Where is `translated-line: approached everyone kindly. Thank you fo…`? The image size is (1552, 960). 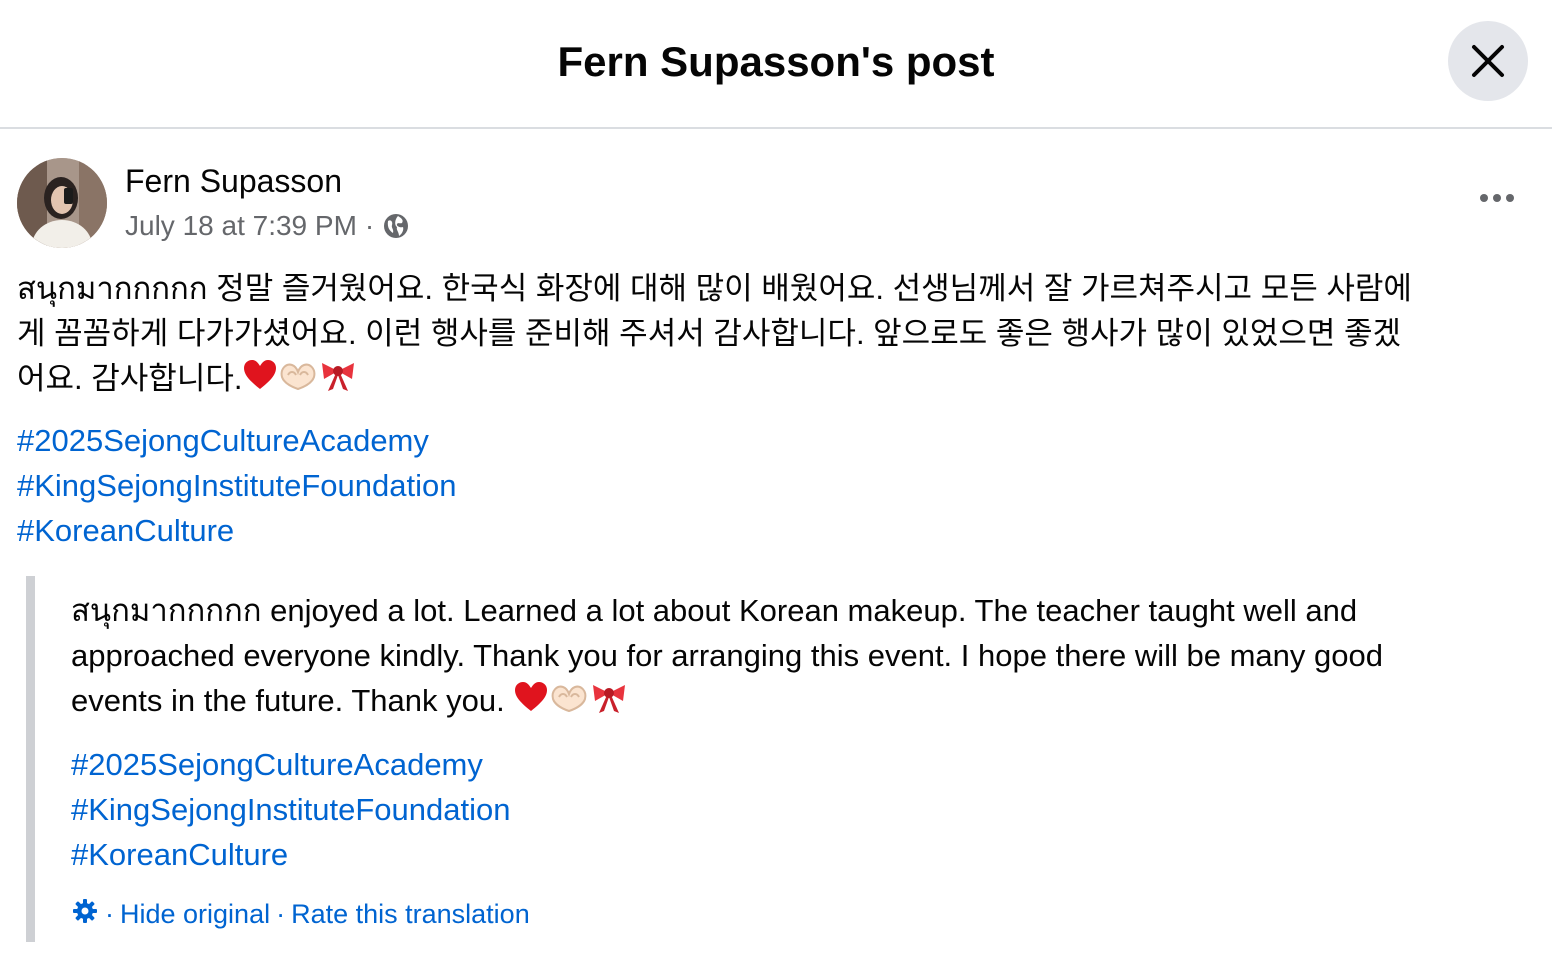 translated-line: approached everyone kindly. Thank you fo… is located at coordinates (727, 655).